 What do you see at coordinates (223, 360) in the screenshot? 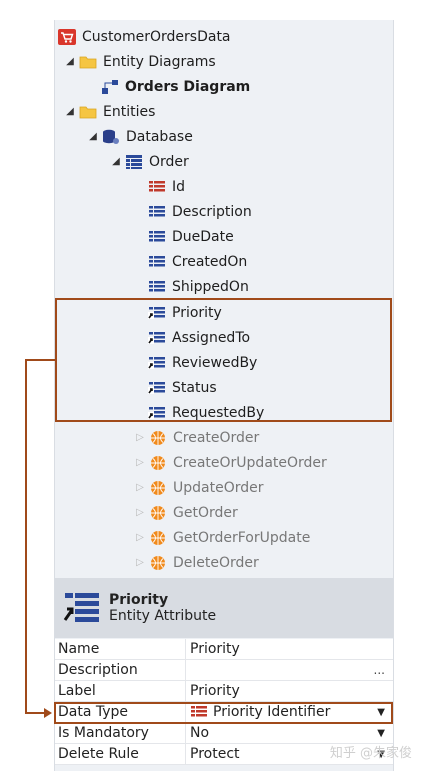
I see `reference-attributes-highlight` at bounding box center [223, 360].